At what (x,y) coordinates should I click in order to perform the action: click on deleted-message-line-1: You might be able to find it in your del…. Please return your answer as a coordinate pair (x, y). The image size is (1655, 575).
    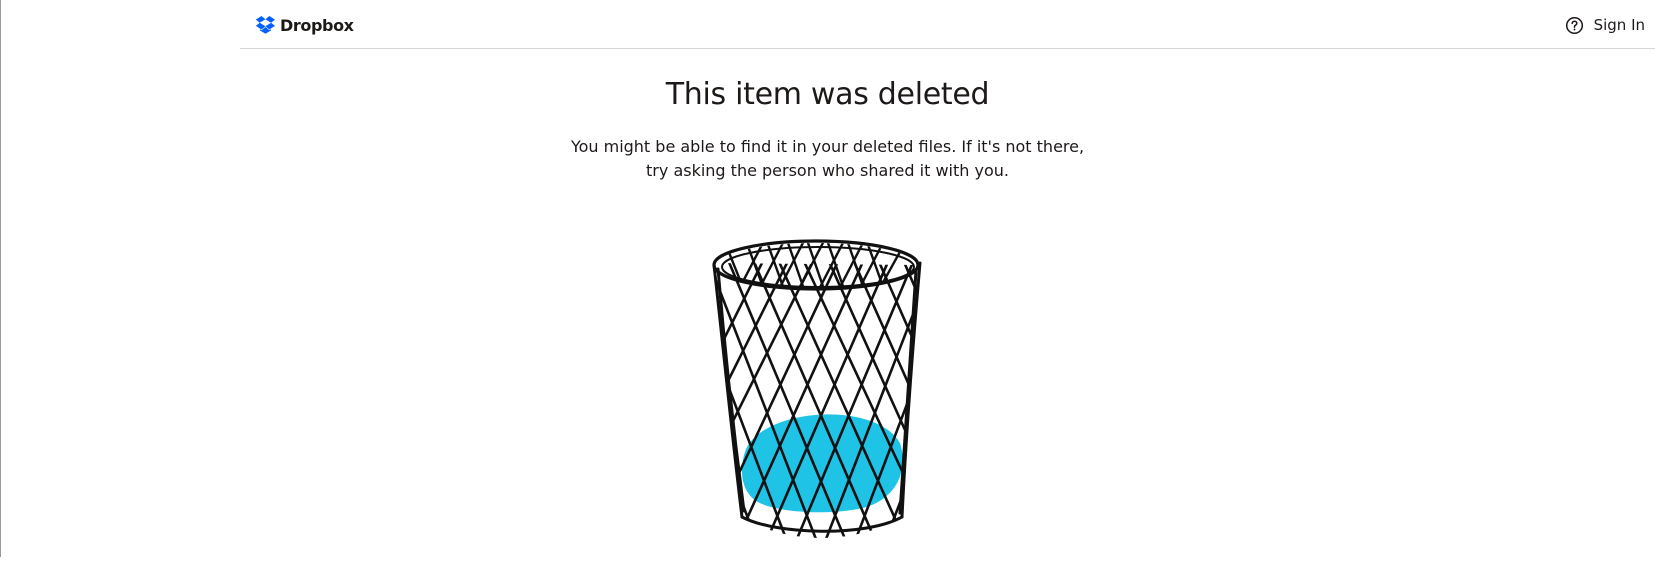
    Looking at the image, I should click on (827, 146).